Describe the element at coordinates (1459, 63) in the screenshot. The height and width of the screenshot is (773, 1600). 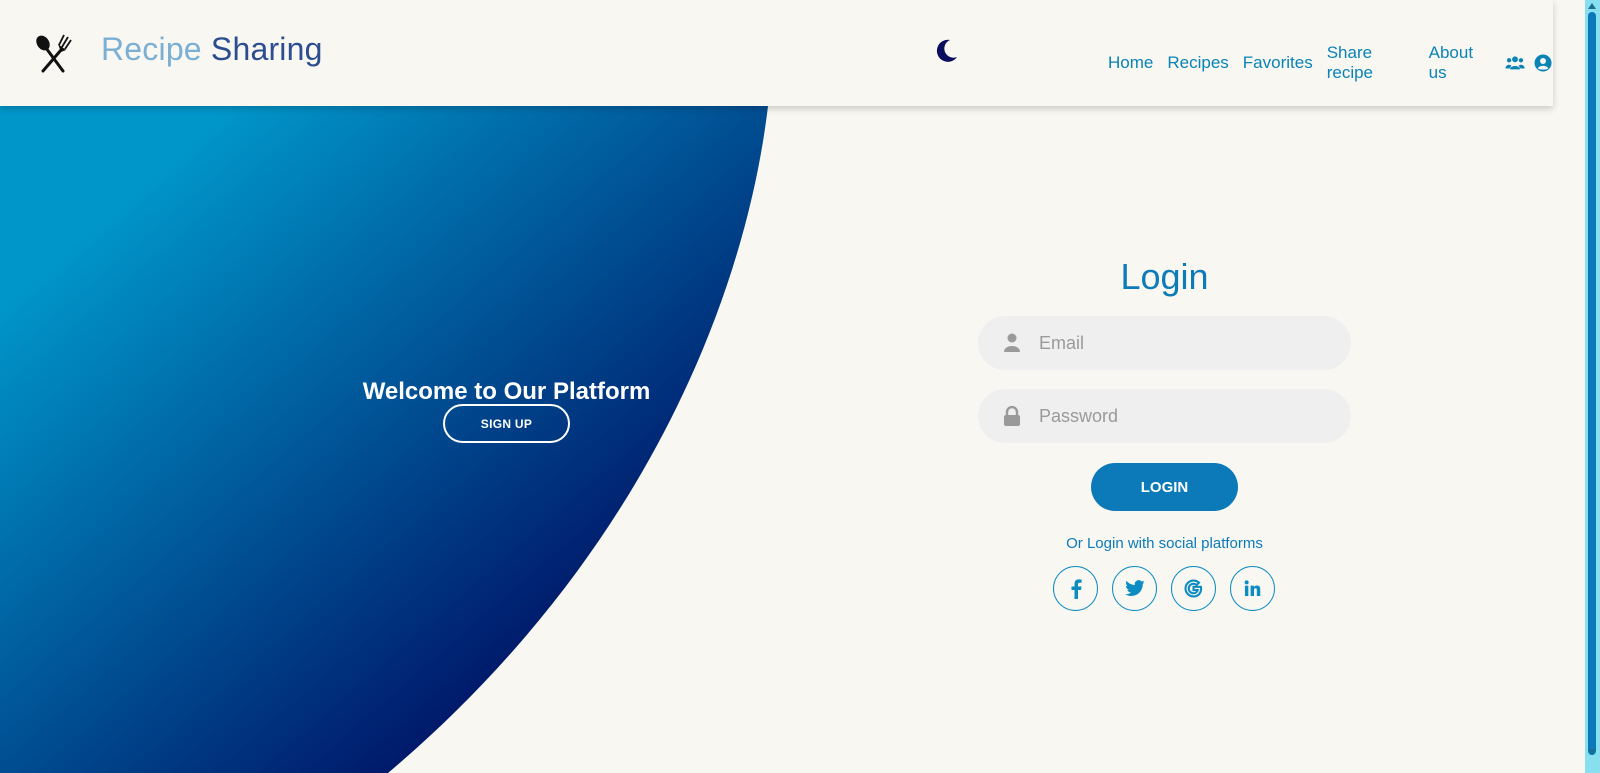
I see `nav-about-us: About us` at that location.